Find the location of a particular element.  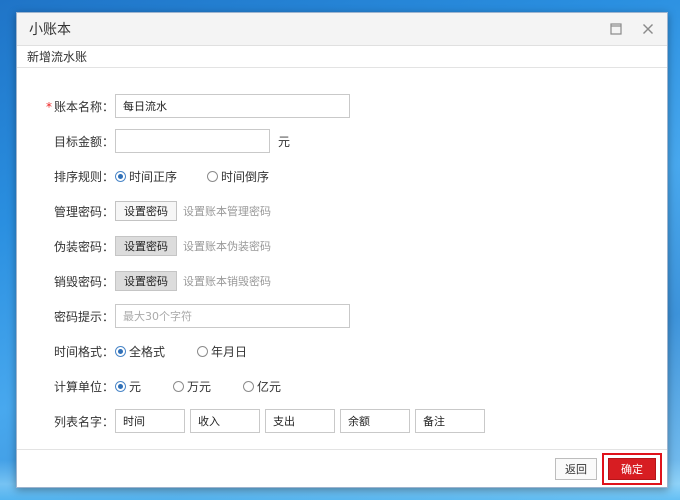

column-name-input-income: 收入 is located at coordinates (225, 421).